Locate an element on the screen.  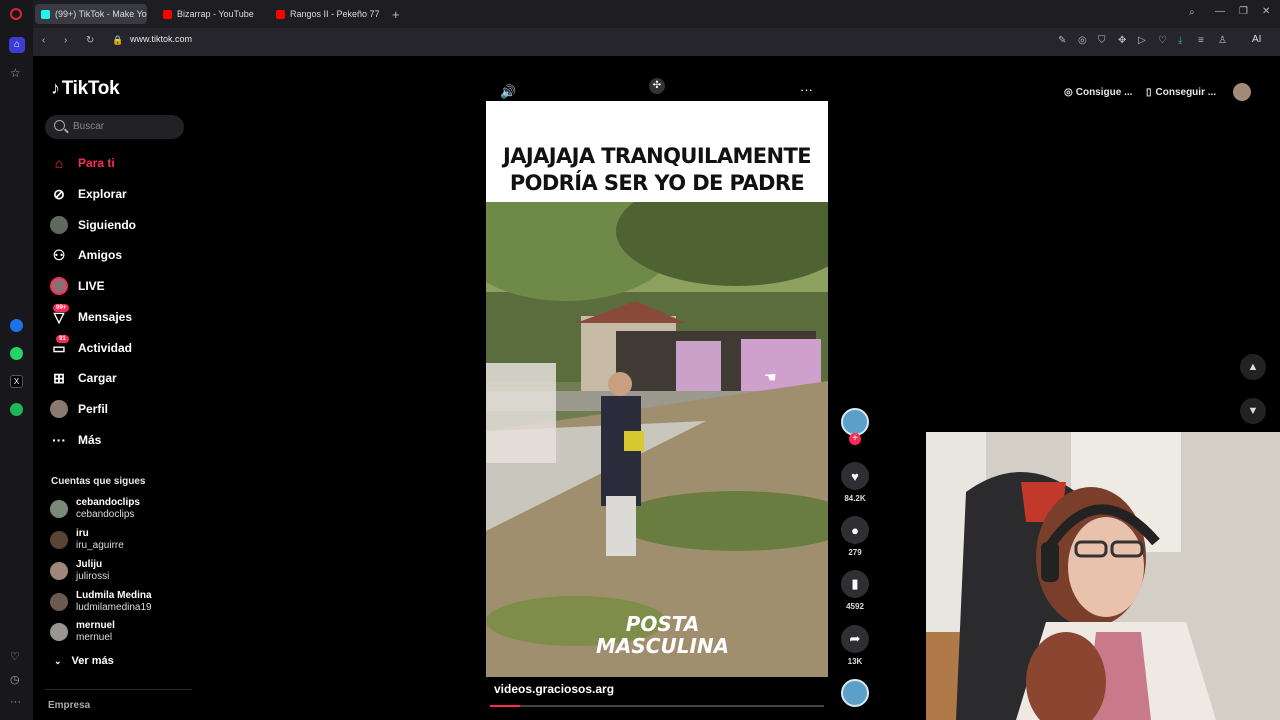
more-options-icon: ··· is located at coordinates (15, 702).